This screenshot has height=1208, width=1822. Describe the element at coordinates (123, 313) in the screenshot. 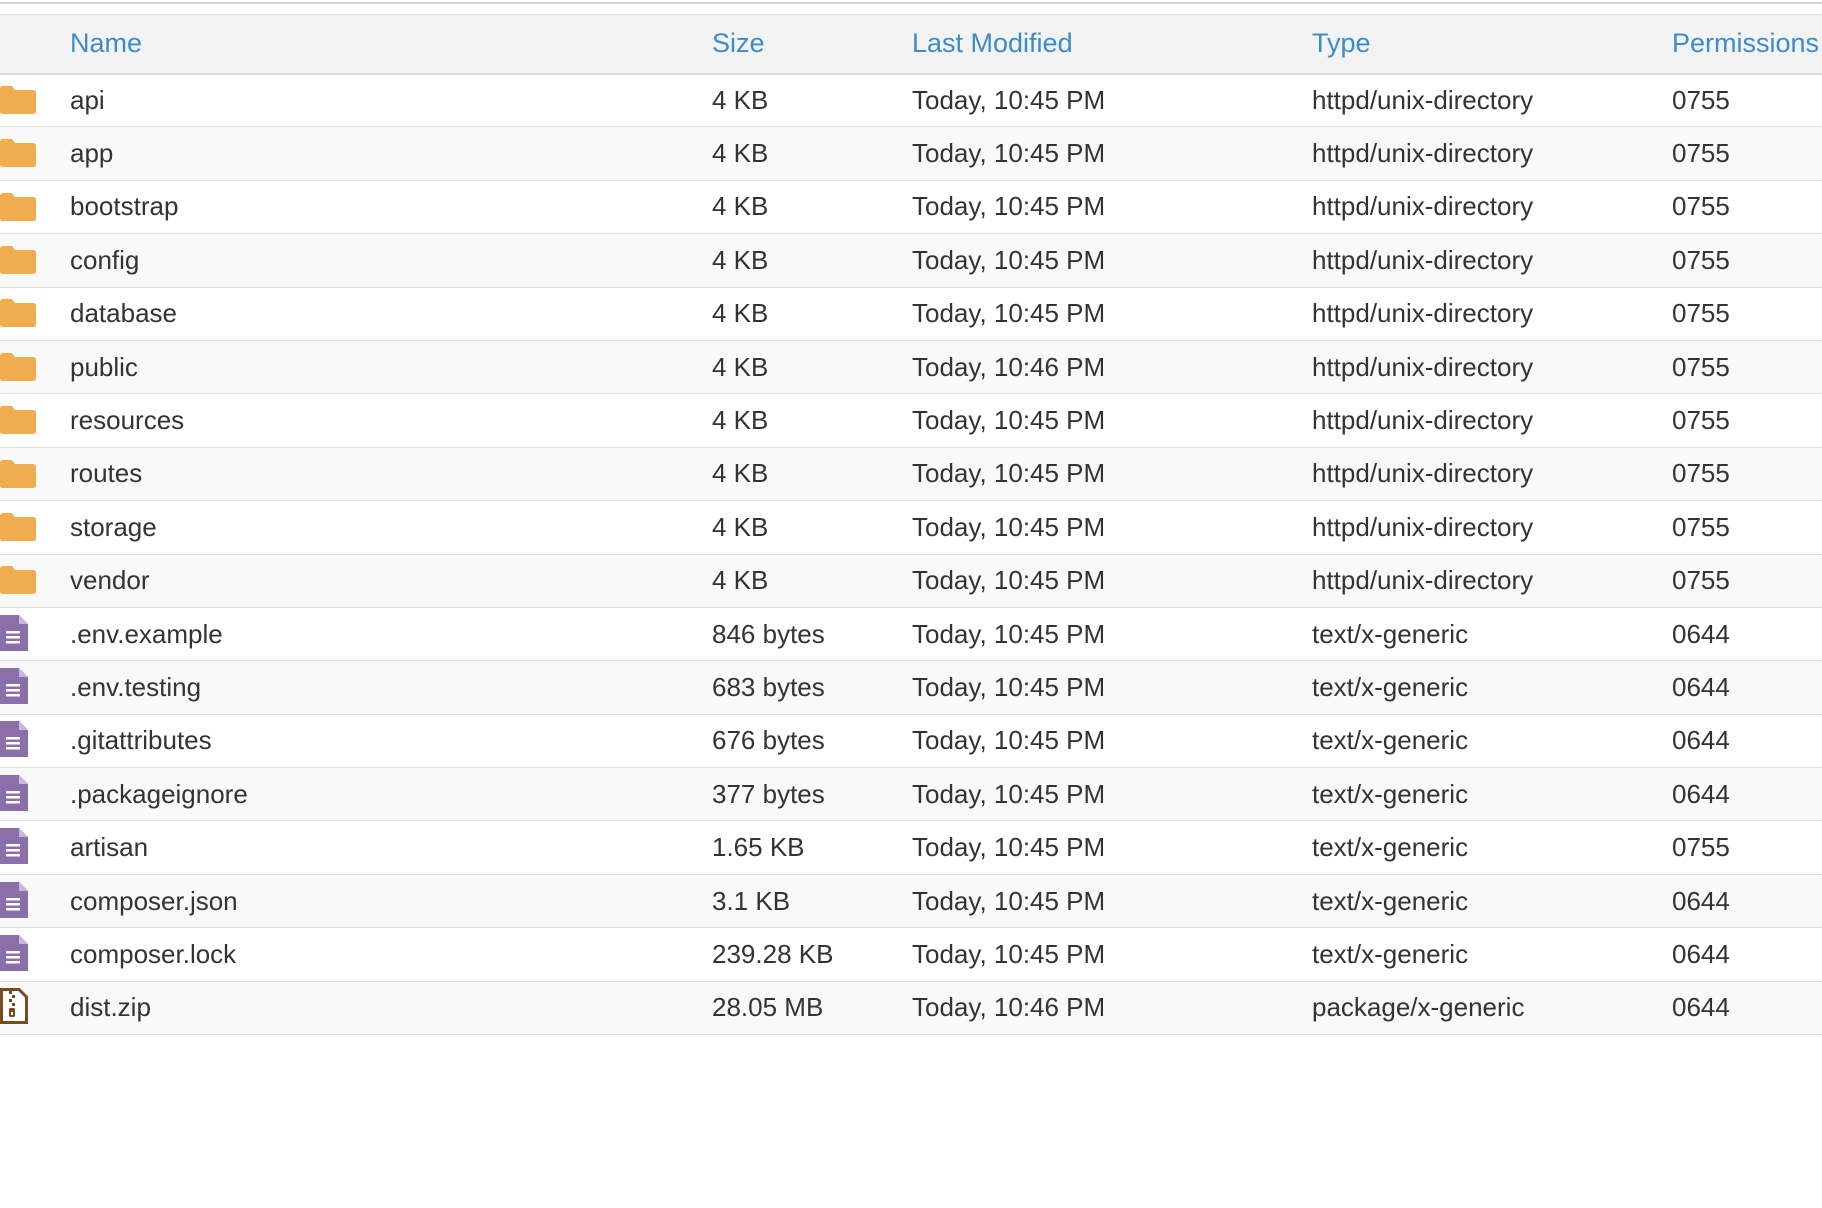

I see `file-name-link: database` at that location.